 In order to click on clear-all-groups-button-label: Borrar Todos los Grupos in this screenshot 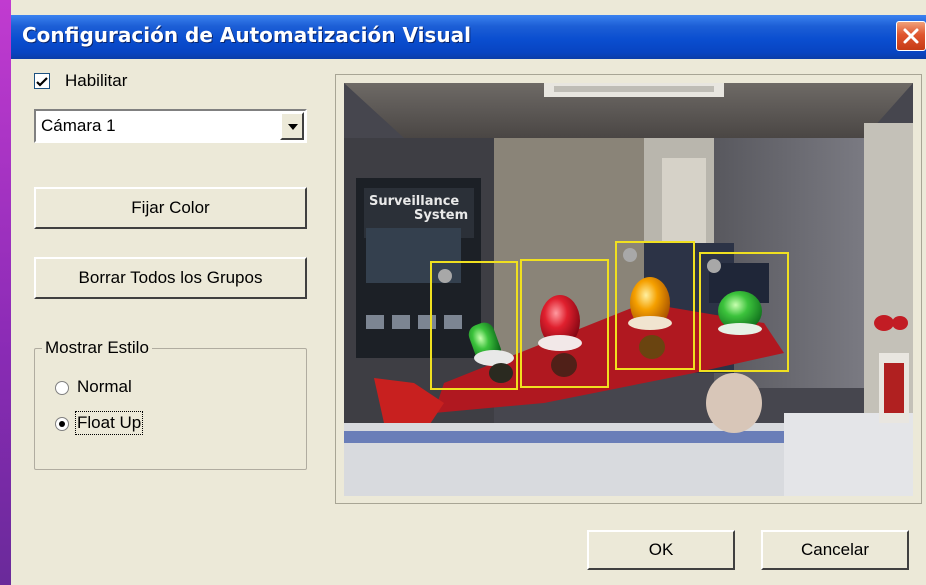, I will do `click(170, 277)`.